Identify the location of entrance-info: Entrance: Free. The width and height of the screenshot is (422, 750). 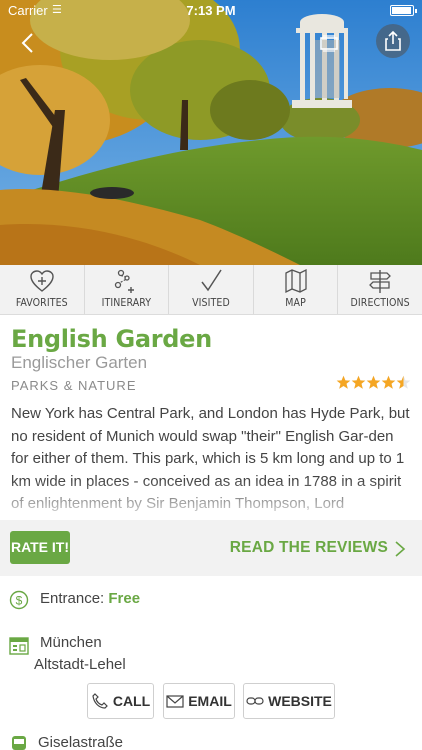
(90, 598).